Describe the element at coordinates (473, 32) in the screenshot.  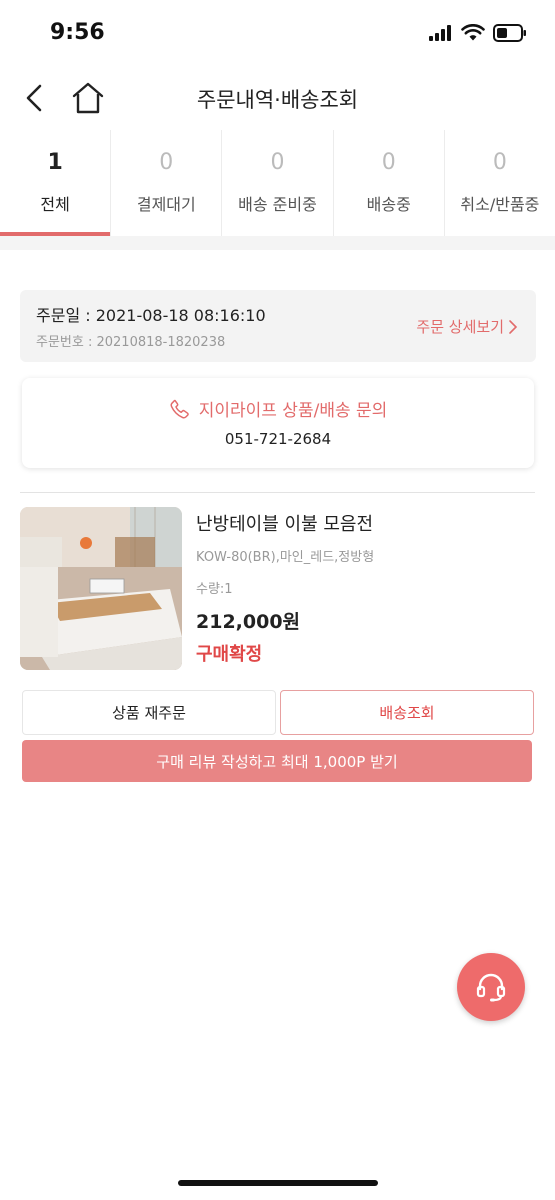
I see `wifi-icon` at that location.